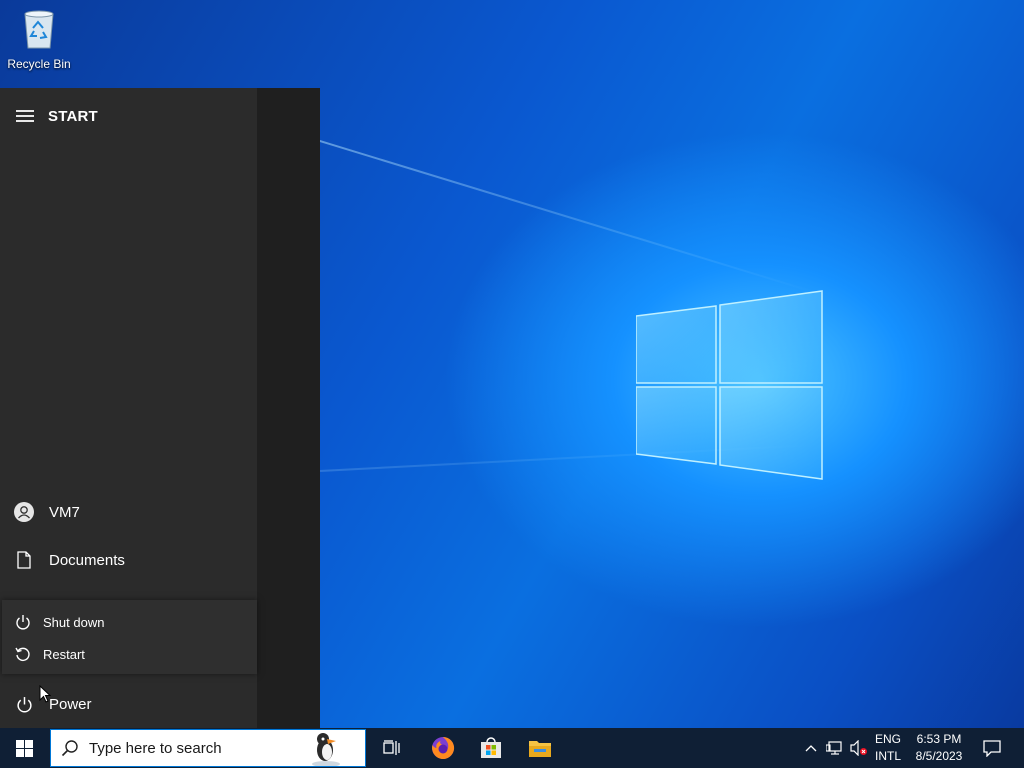 The image size is (1024, 768). I want to click on store-icon, so click(491, 747).